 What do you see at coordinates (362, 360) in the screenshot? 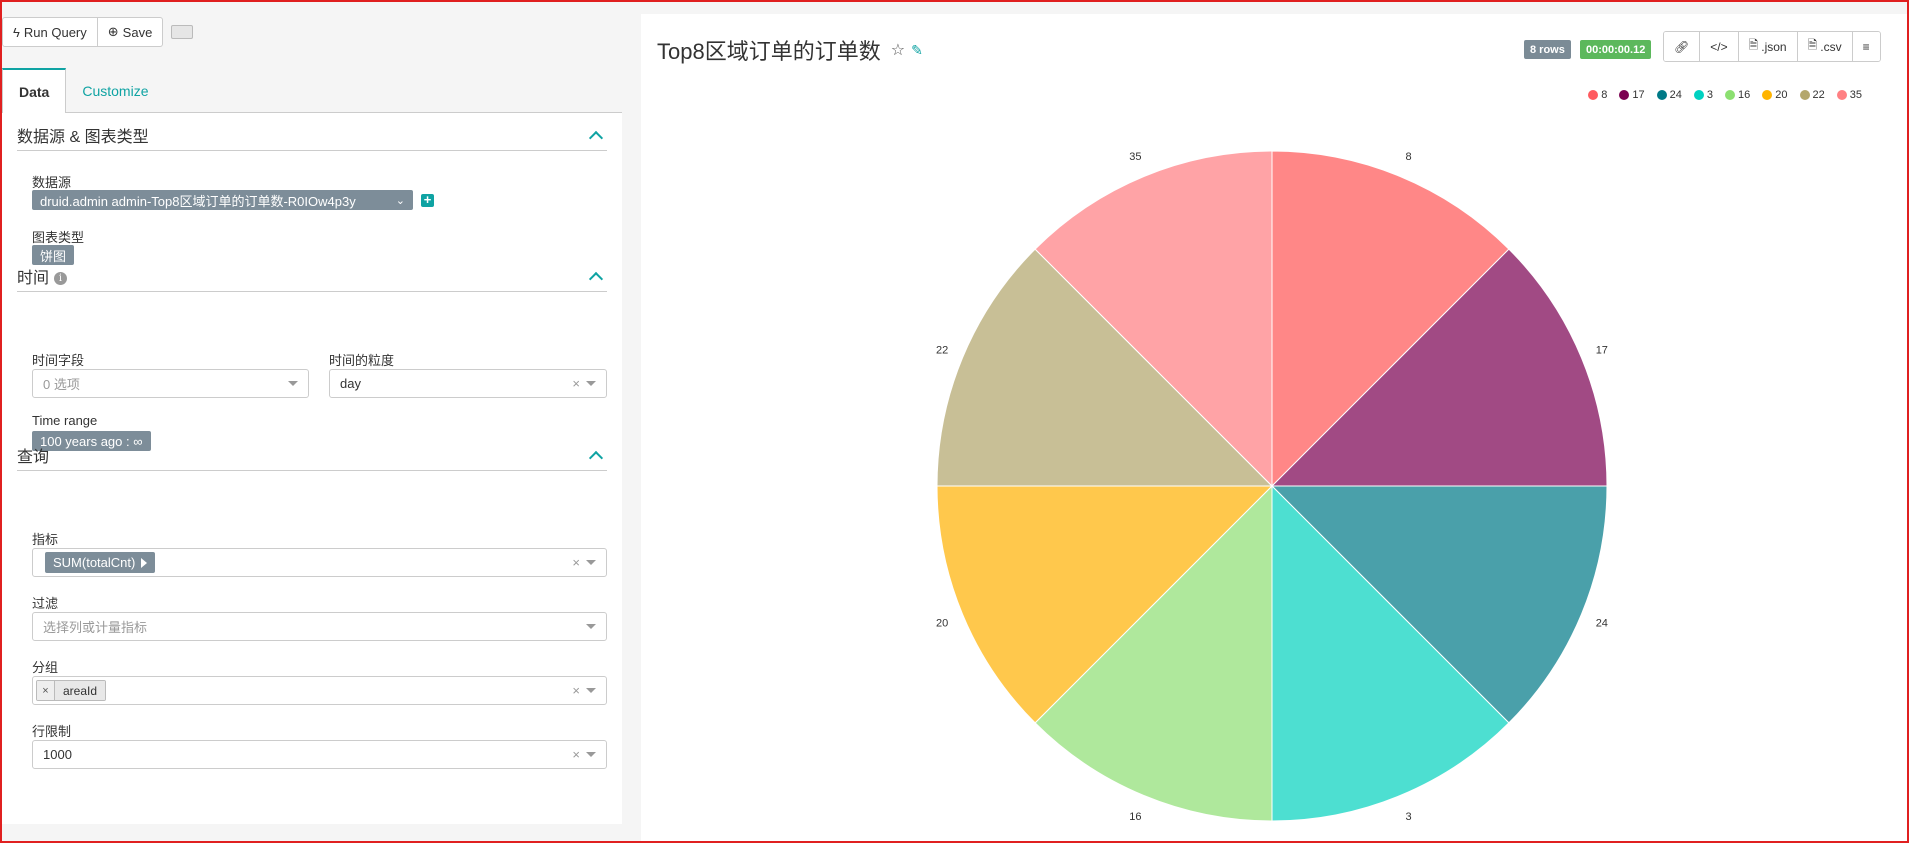
I see `granularity-label: 时间的粒度` at bounding box center [362, 360].